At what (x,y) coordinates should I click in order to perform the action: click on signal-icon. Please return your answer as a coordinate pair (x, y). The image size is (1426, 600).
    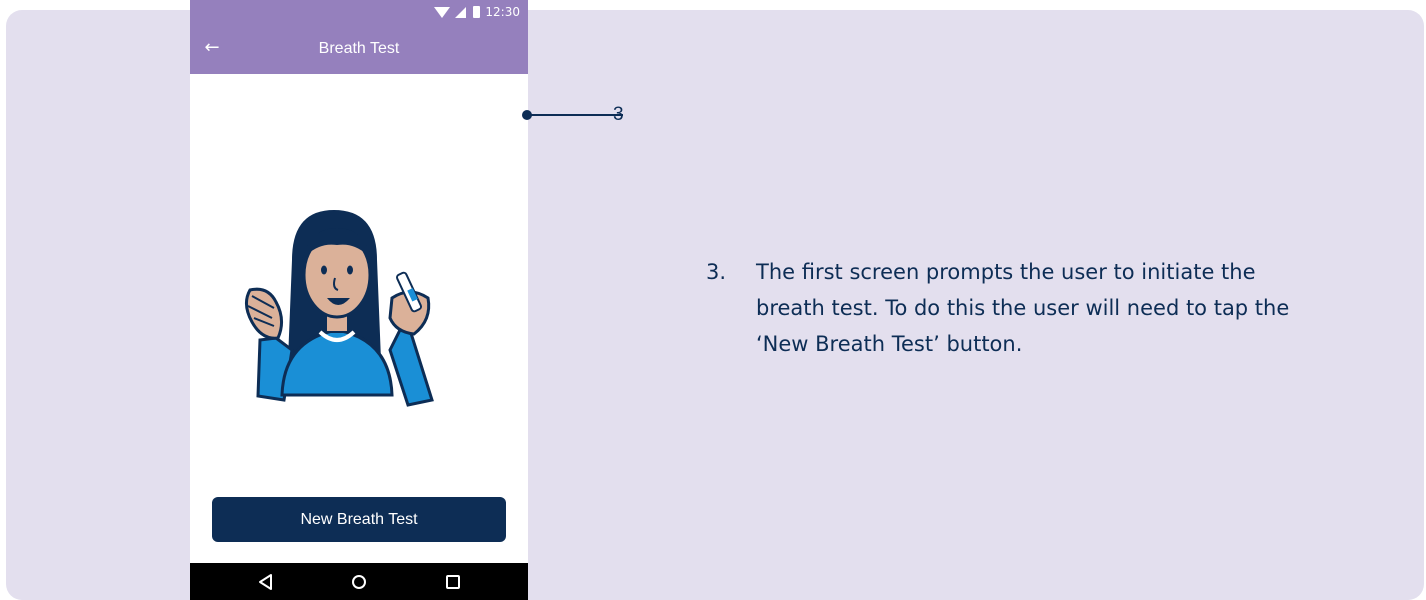
    Looking at the image, I should click on (461, 12).